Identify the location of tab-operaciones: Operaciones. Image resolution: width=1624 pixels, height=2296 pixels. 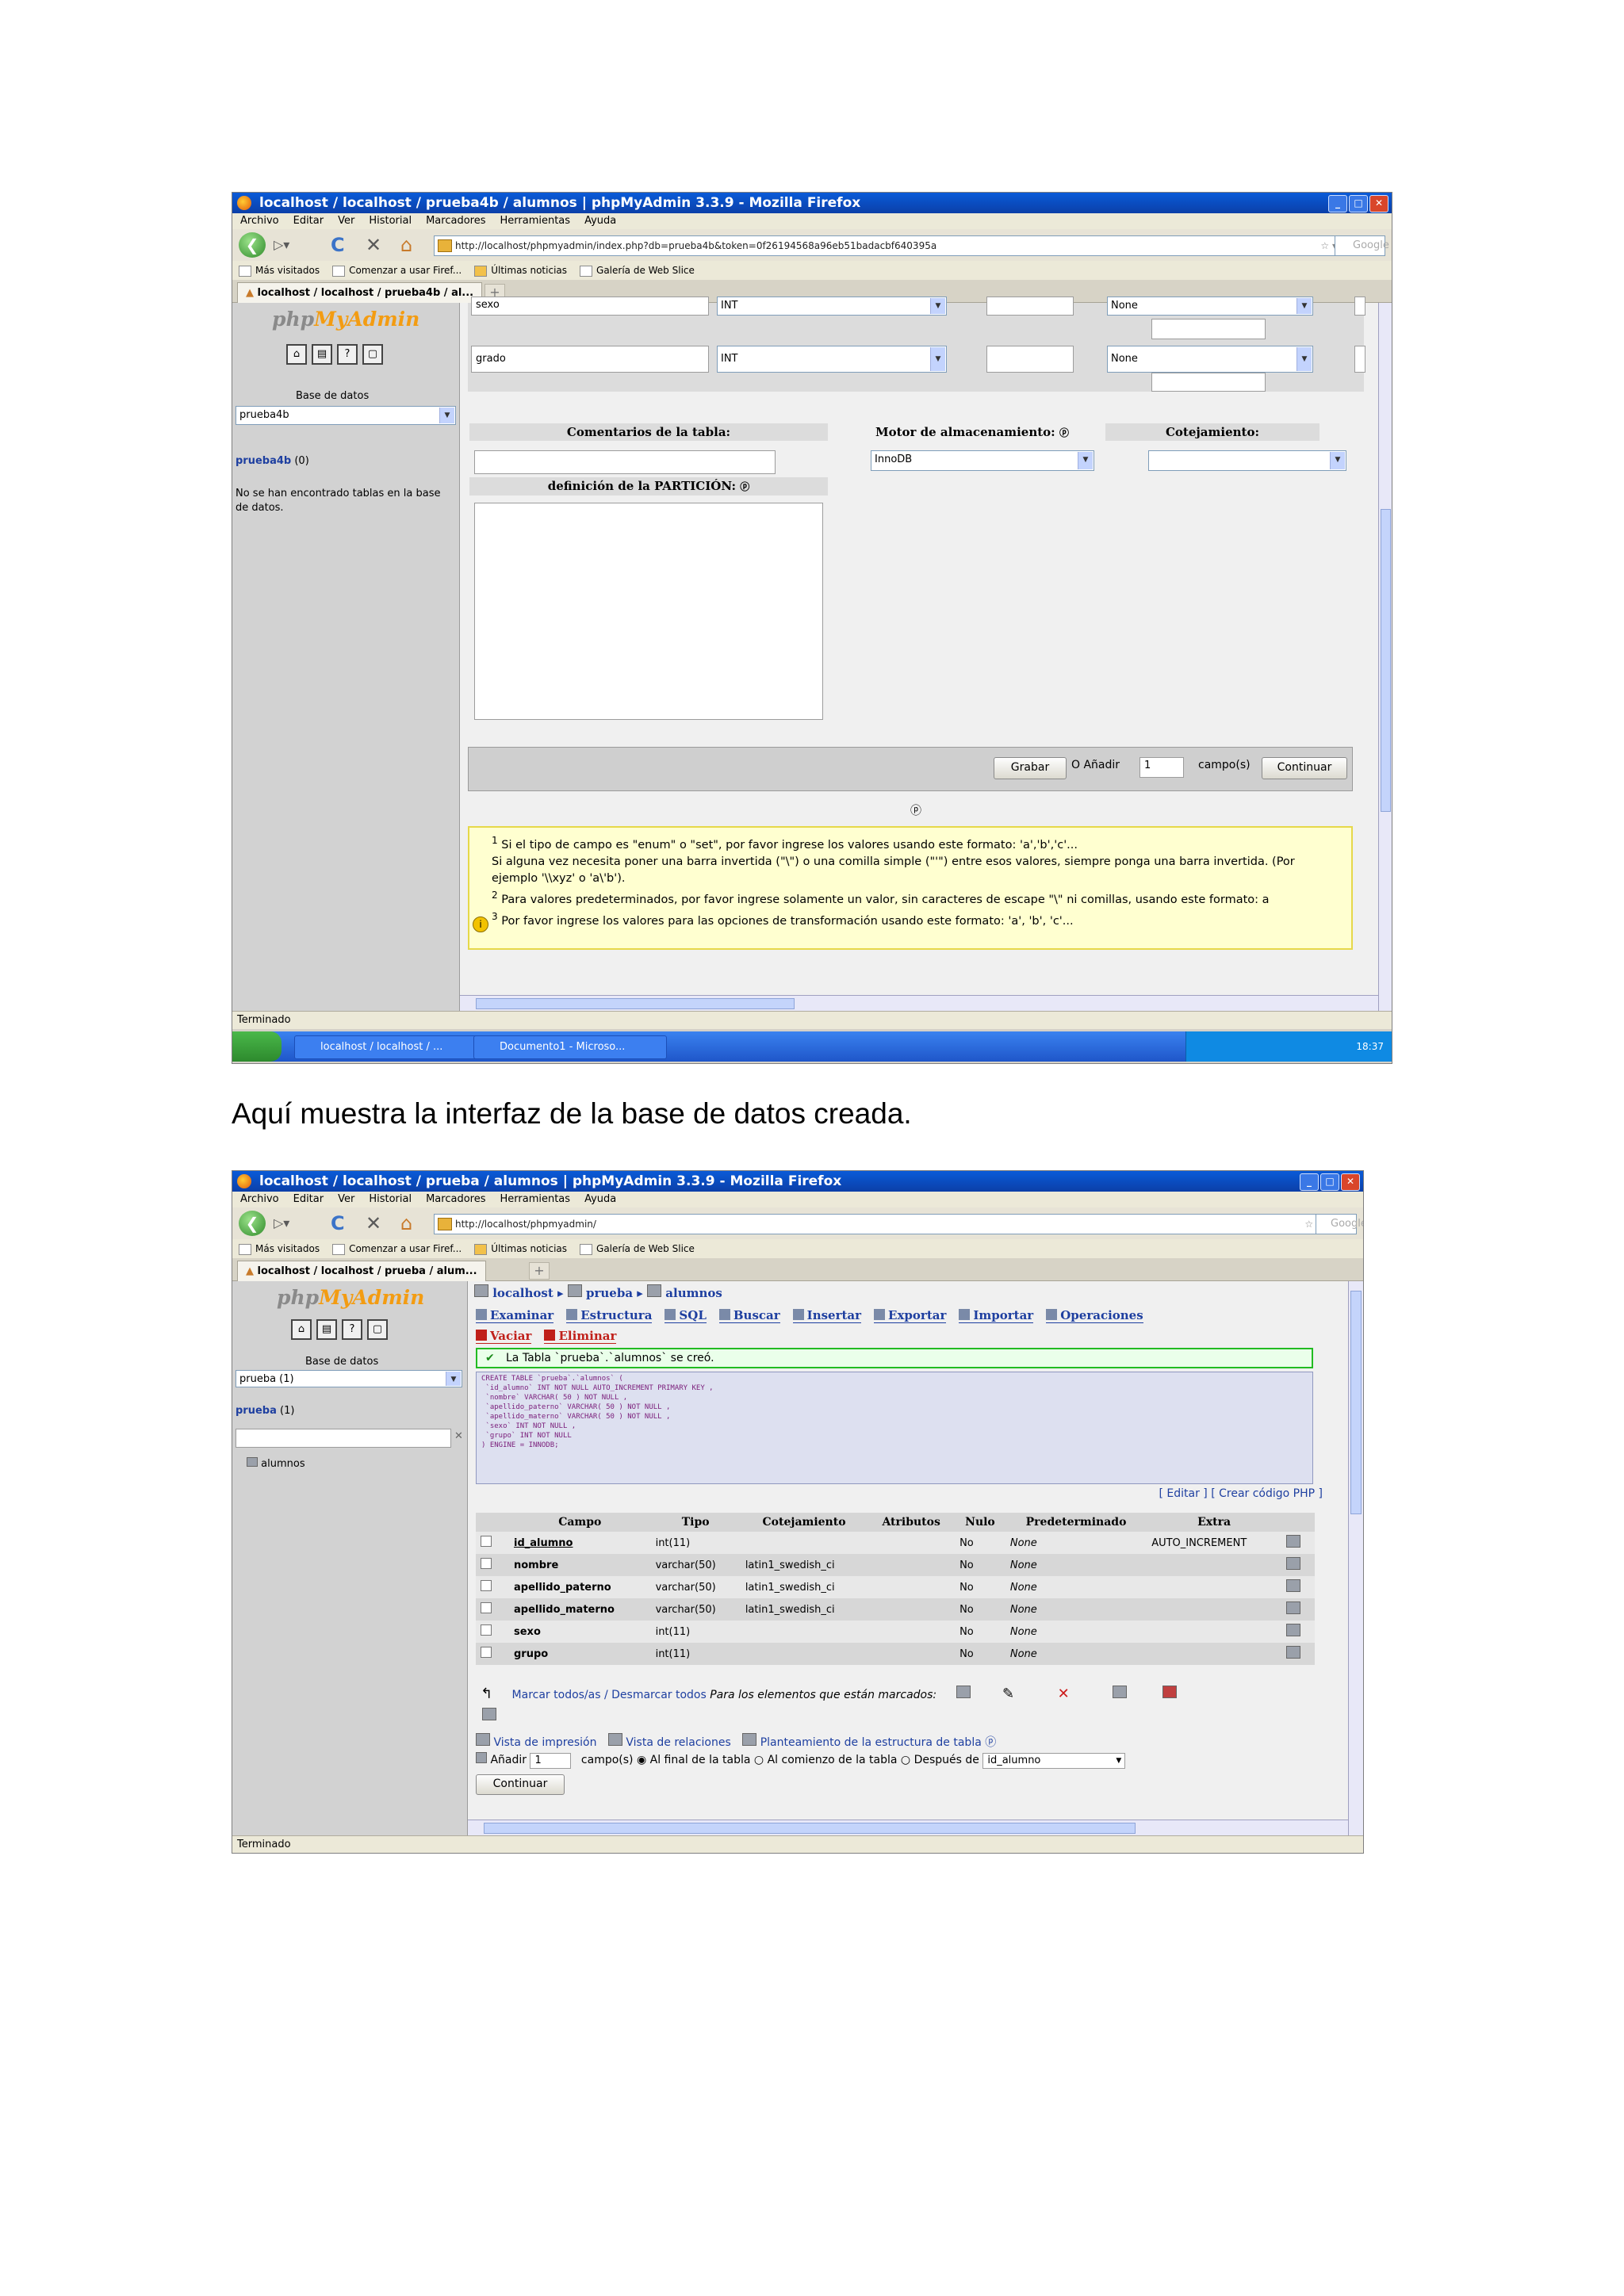
(1094, 1316).